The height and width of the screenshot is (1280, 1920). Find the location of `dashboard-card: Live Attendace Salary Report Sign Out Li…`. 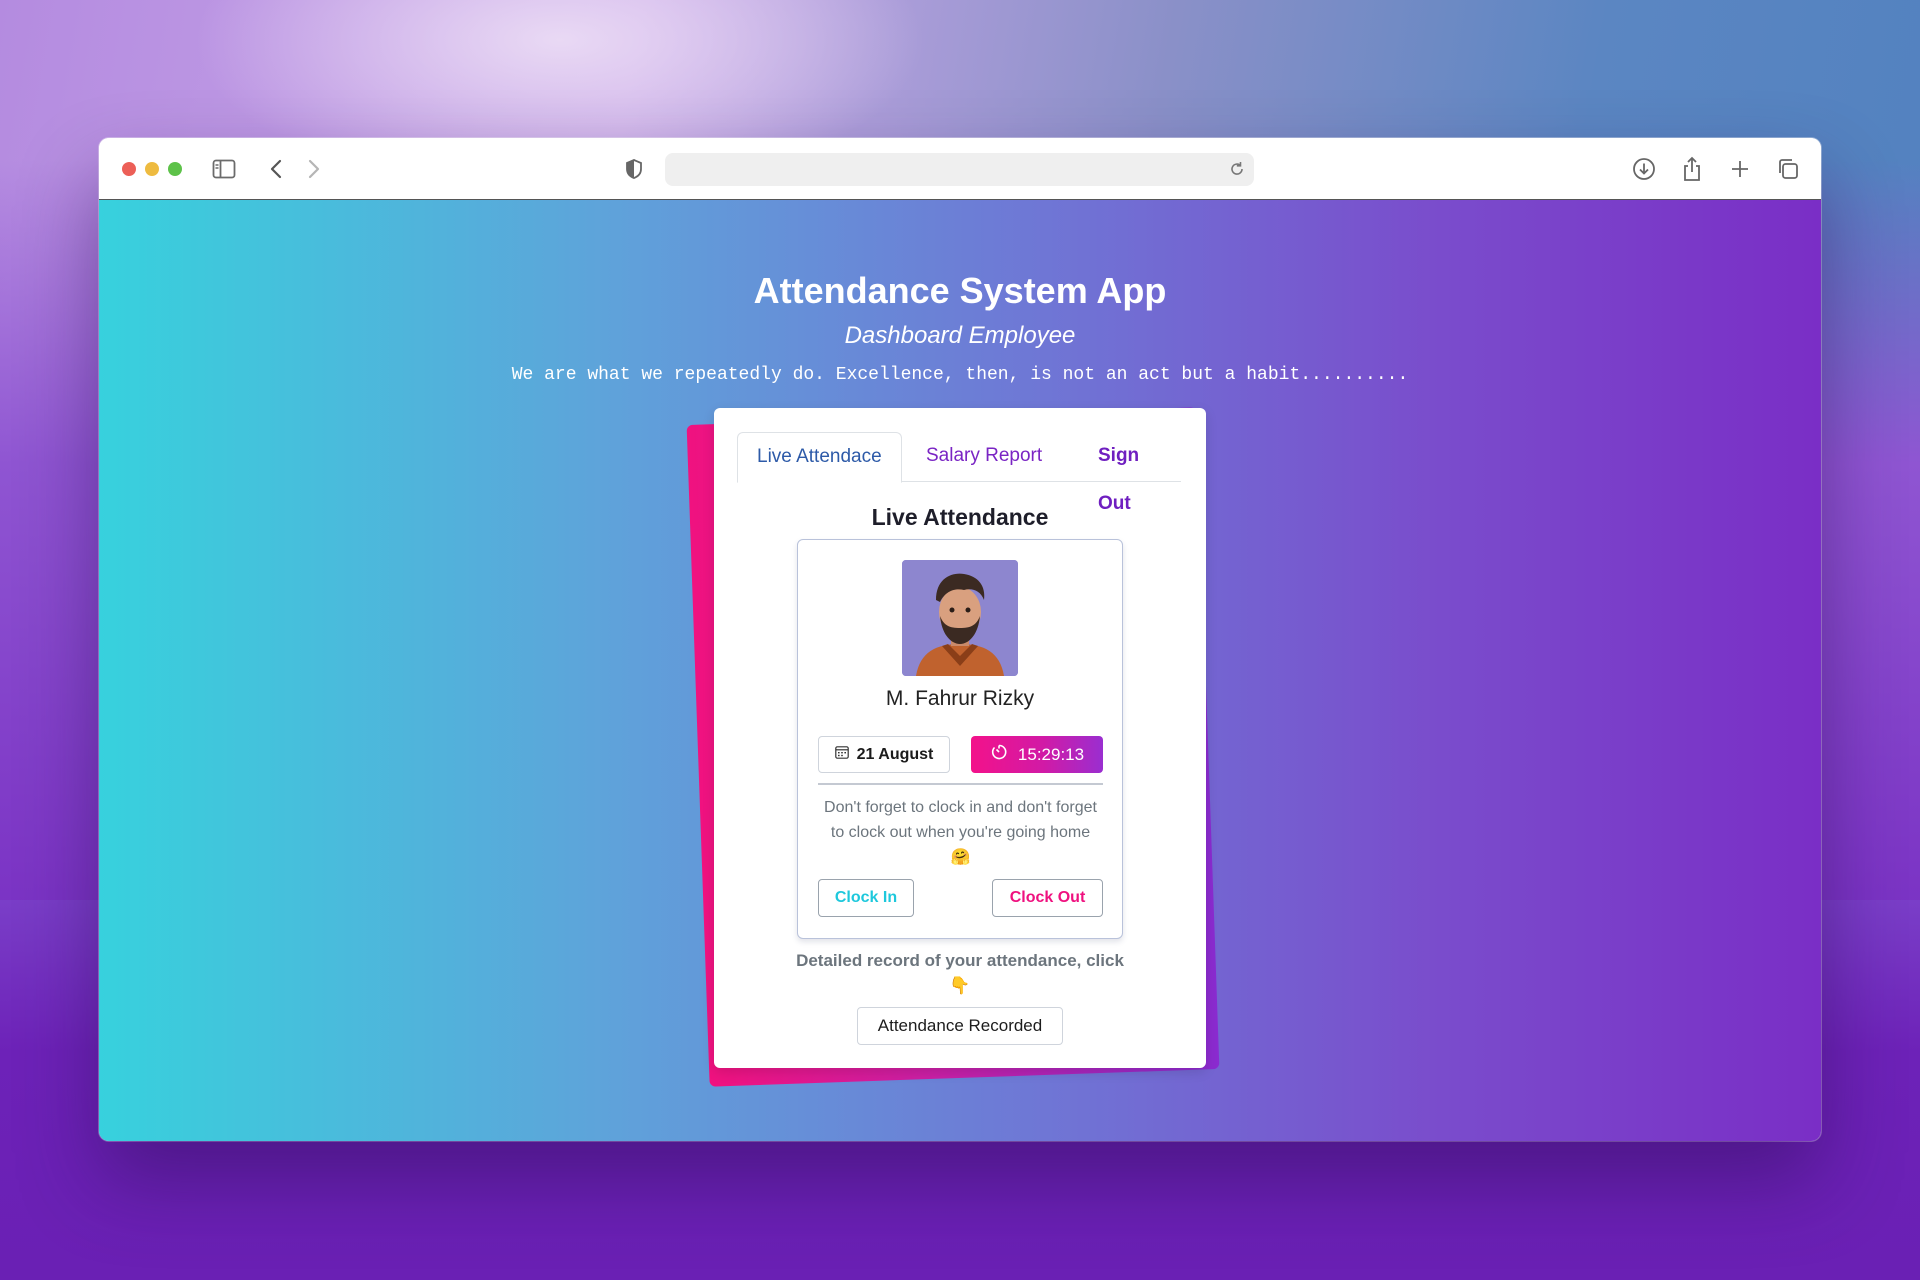

dashboard-card: Live Attendace Salary Report Sign Out Li… is located at coordinates (960, 738).